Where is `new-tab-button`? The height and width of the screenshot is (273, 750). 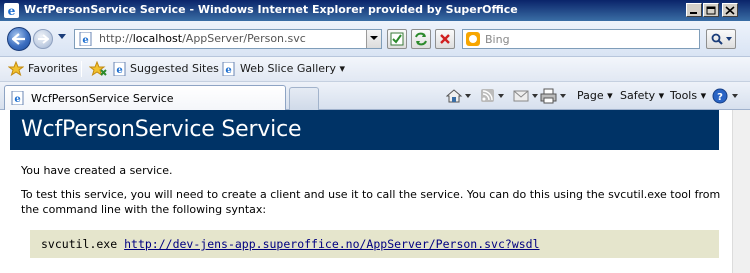 new-tab-button is located at coordinates (304, 98).